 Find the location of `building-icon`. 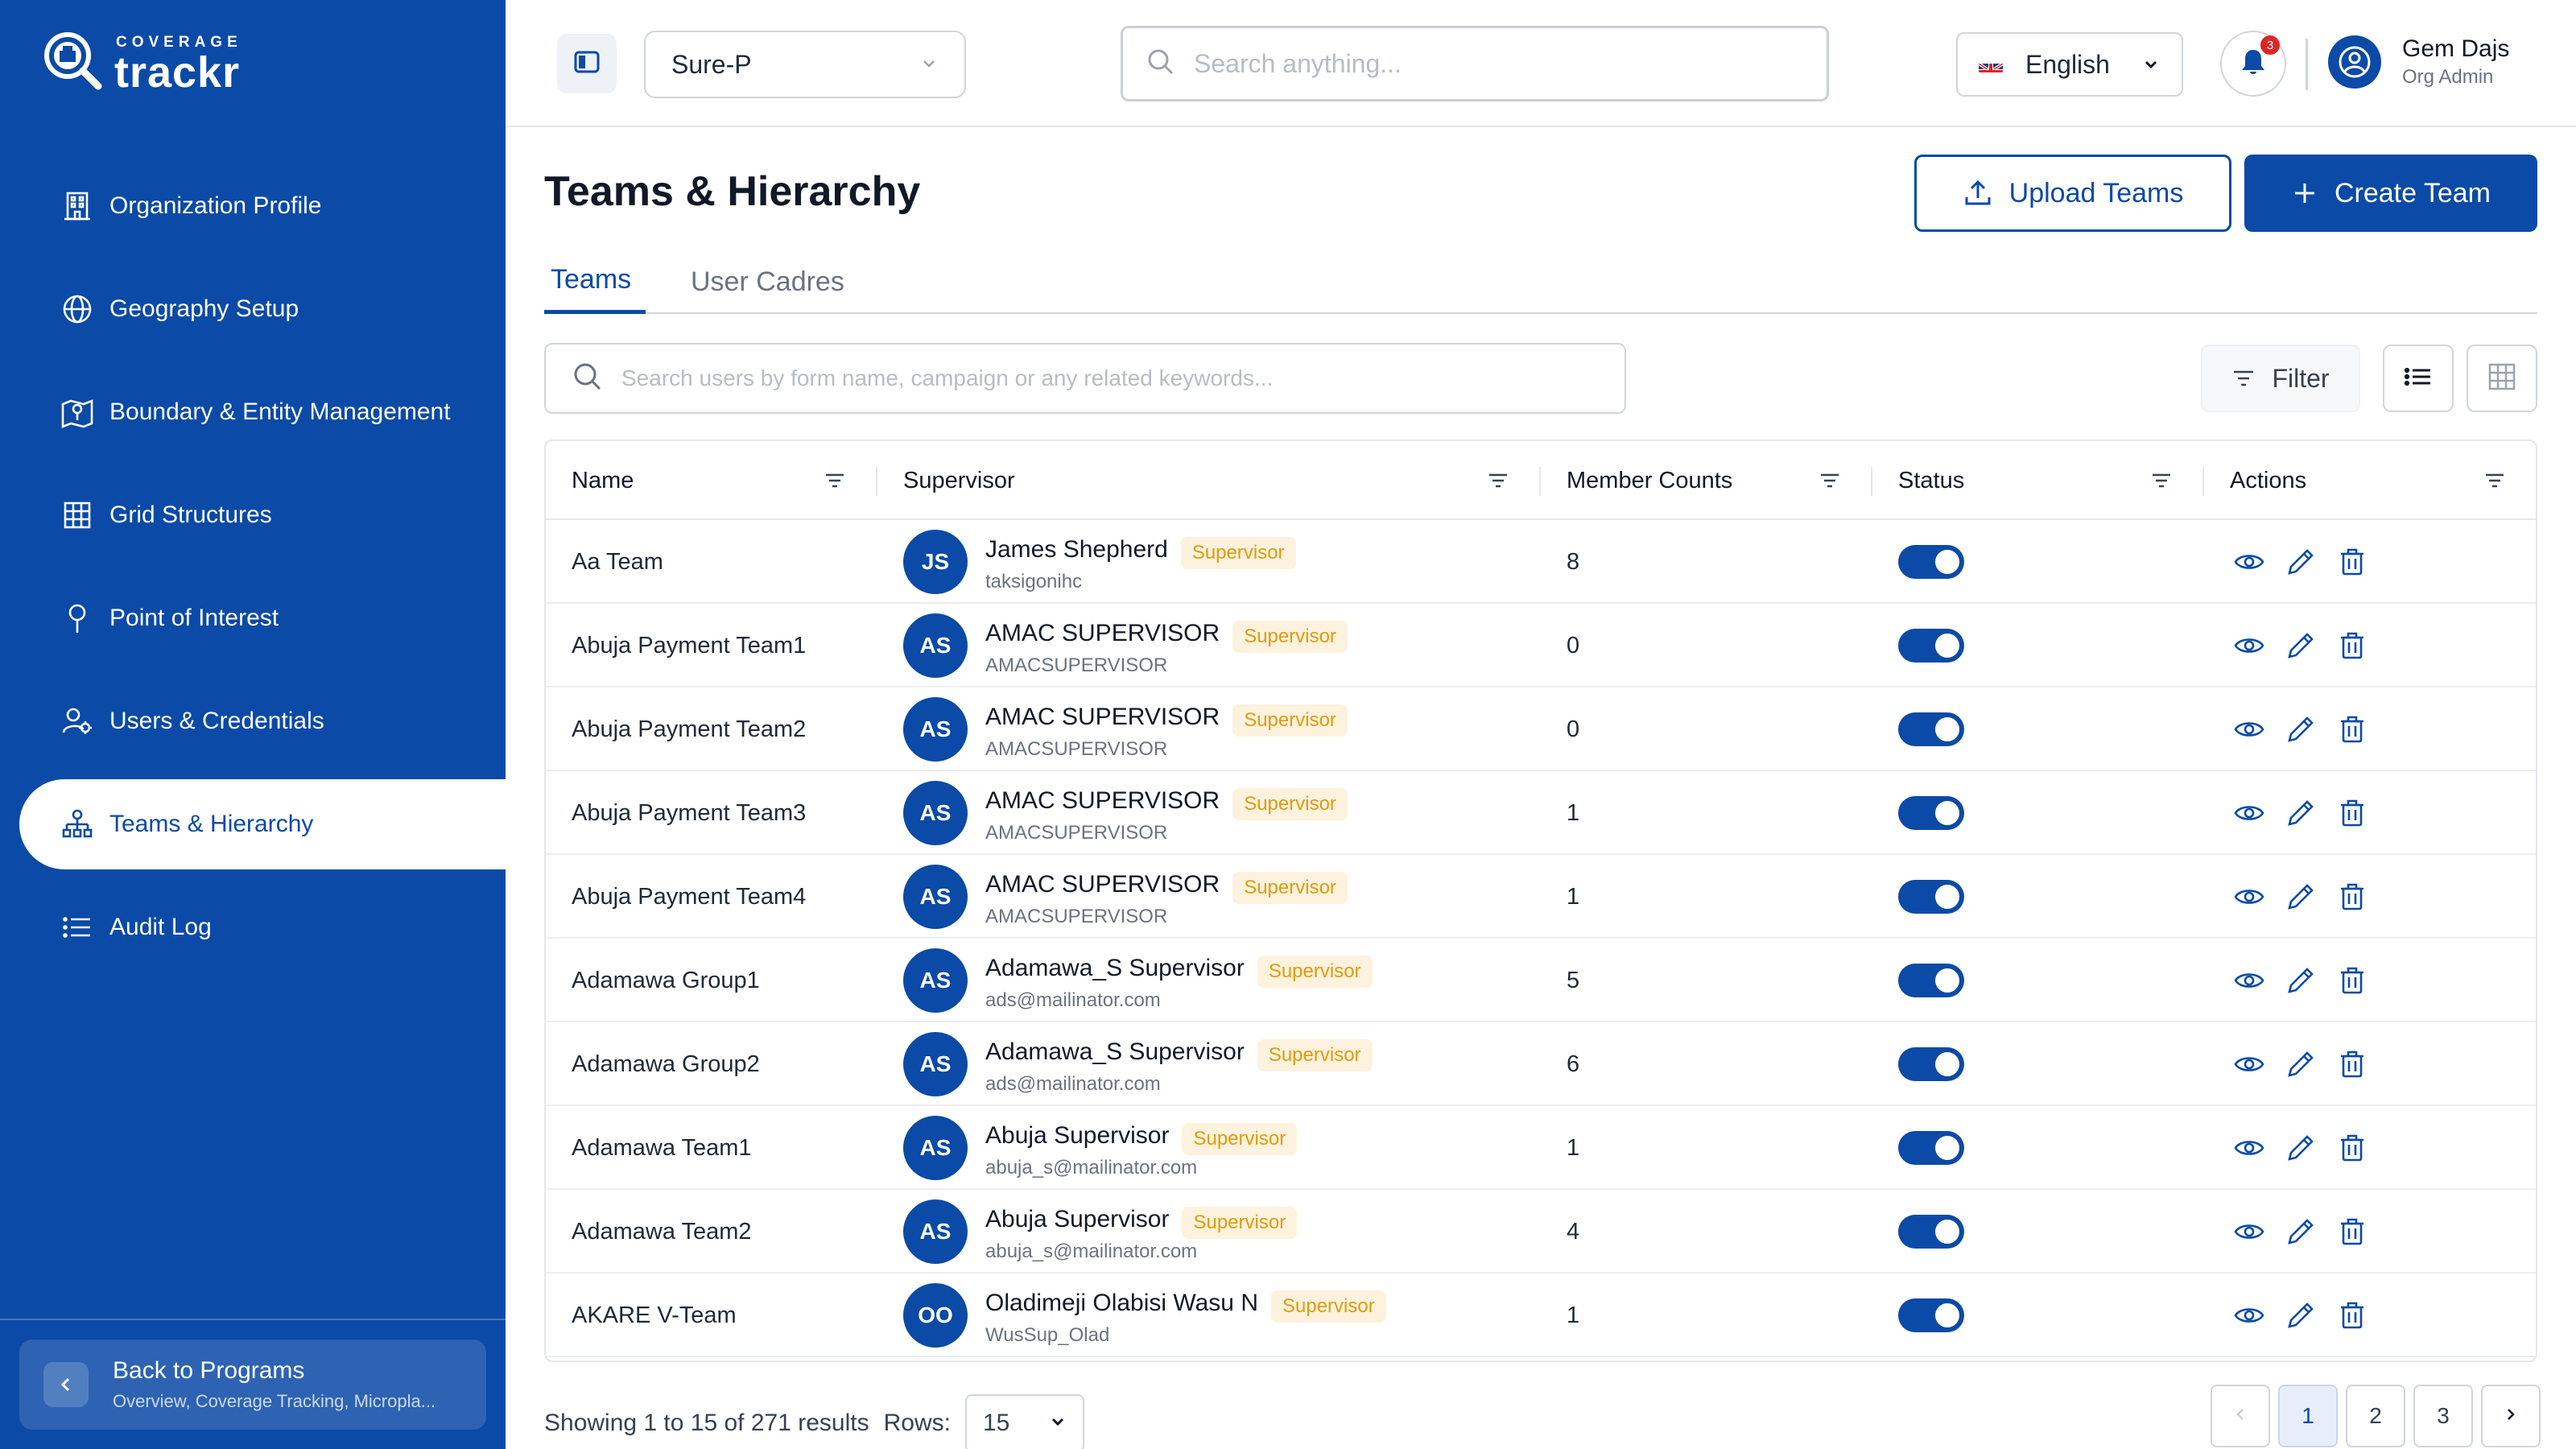

building-icon is located at coordinates (77, 206).